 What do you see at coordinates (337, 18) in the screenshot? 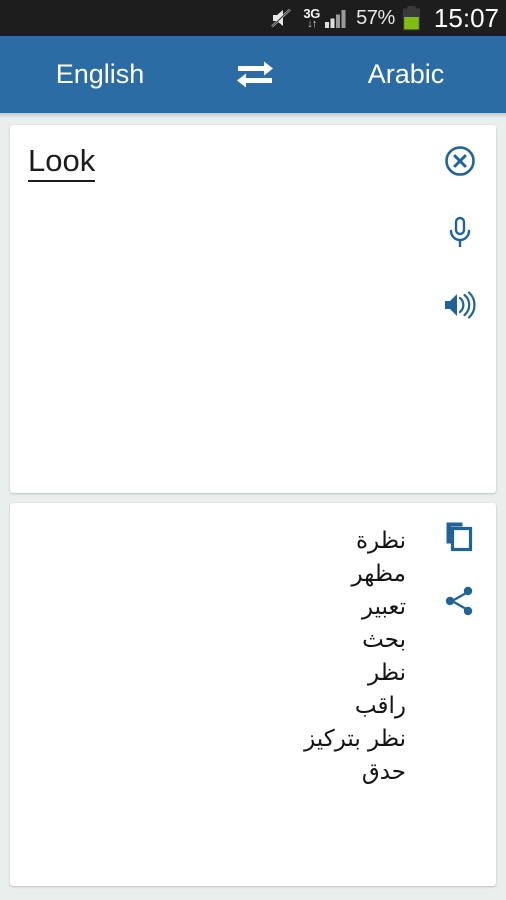
I see `signal-bars-icon` at bounding box center [337, 18].